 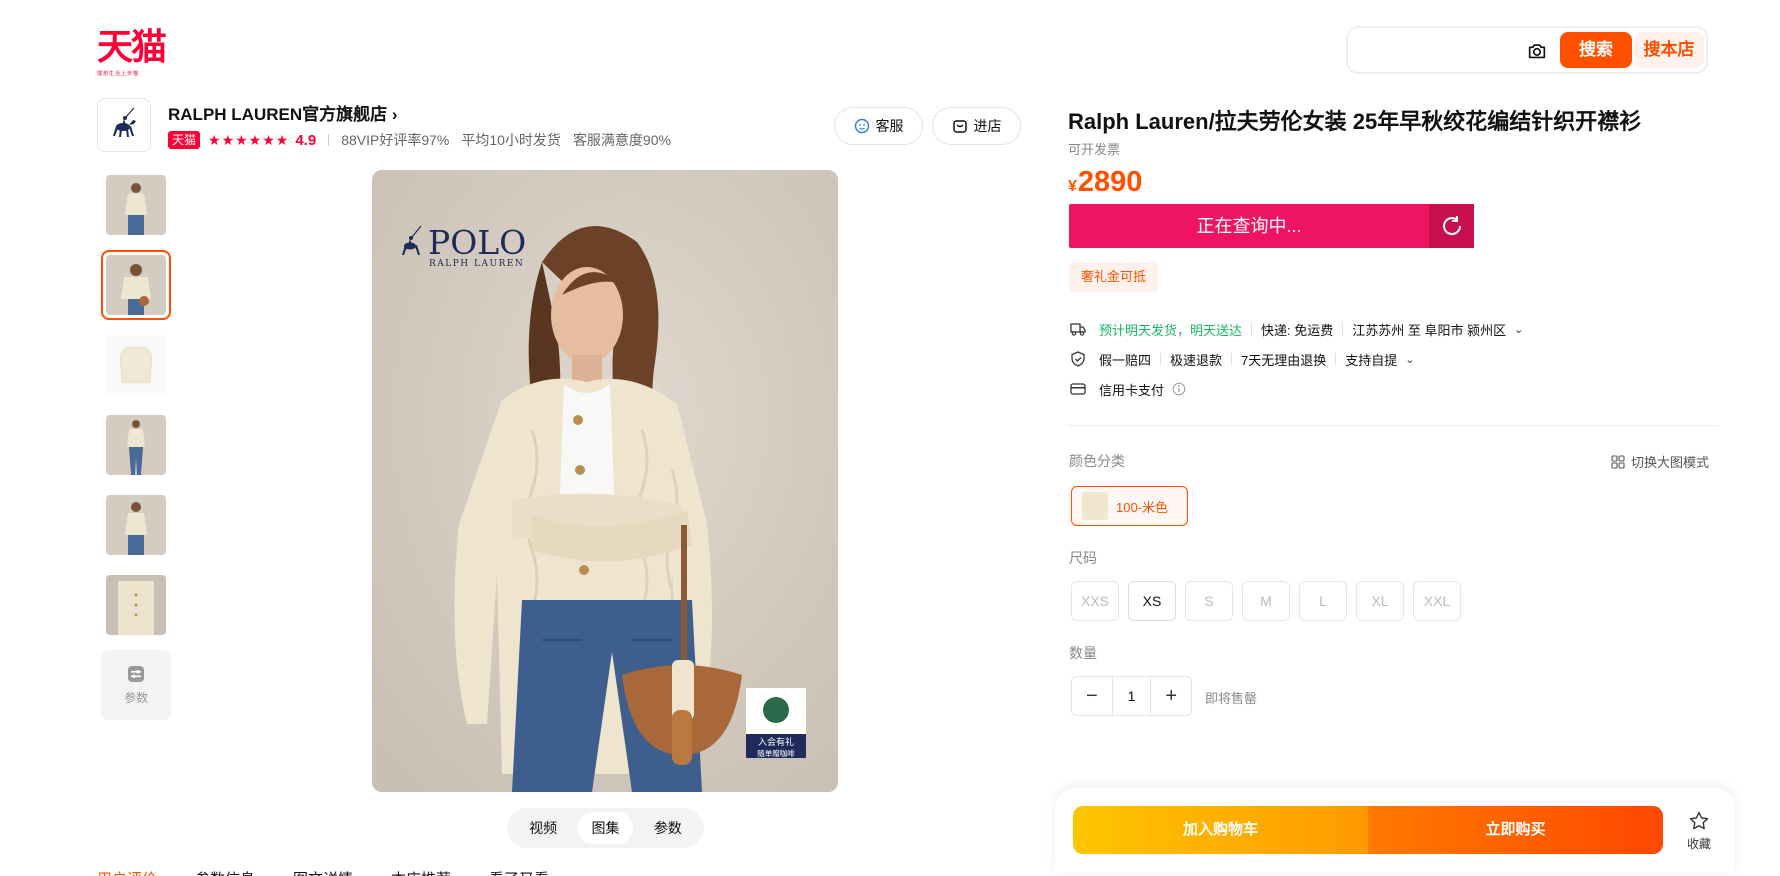 I want to click on invoice-note: 可开发票, so click(x=1094, y=149).